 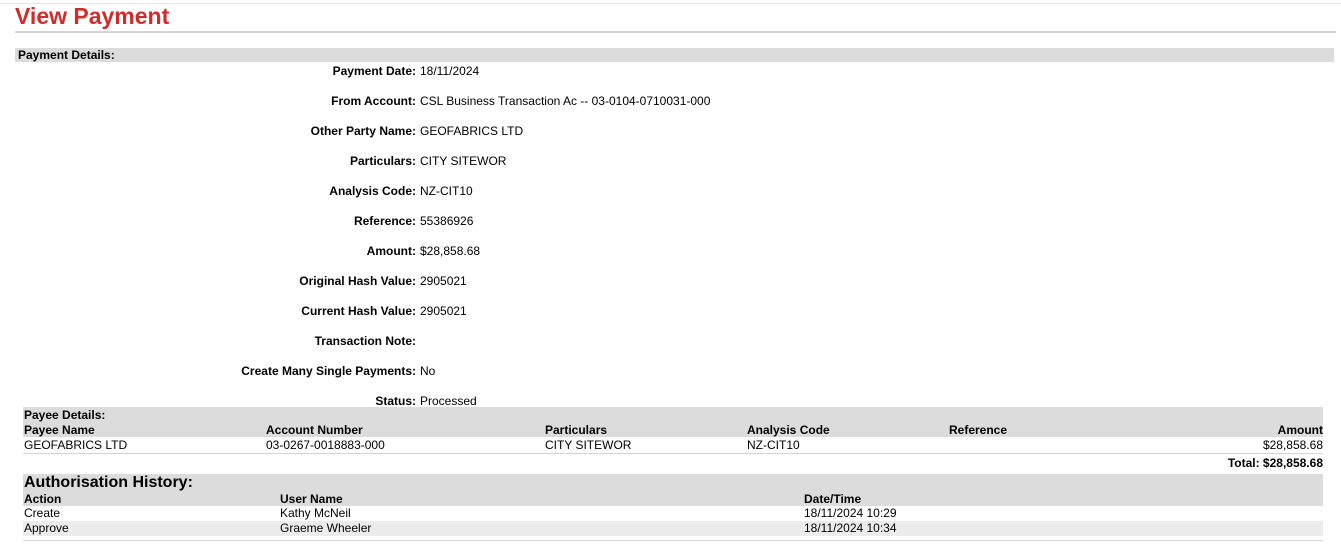 I want to click on detail-label: Payment Date:, so click(x=374, y=71).